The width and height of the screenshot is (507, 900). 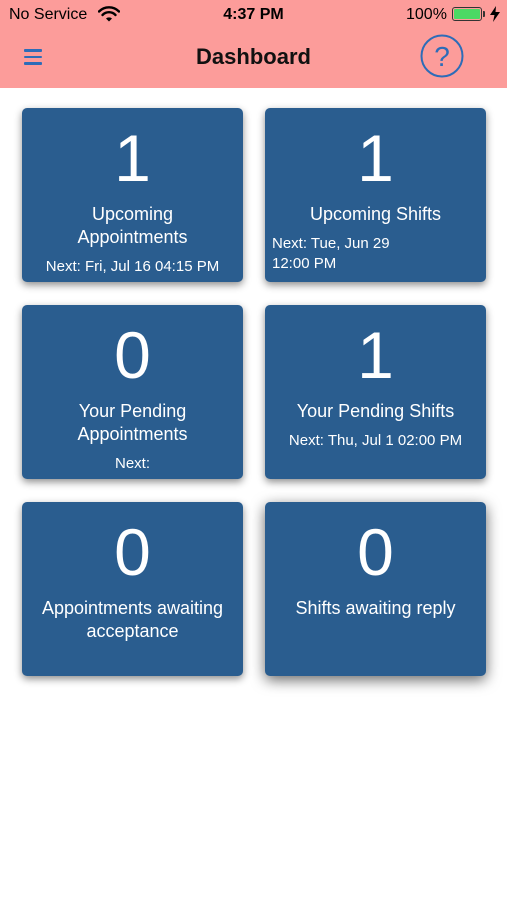 I want to click on pending-appointments-tile: 0 Your Pending Appointments Next:, so click(x=132, y=392).